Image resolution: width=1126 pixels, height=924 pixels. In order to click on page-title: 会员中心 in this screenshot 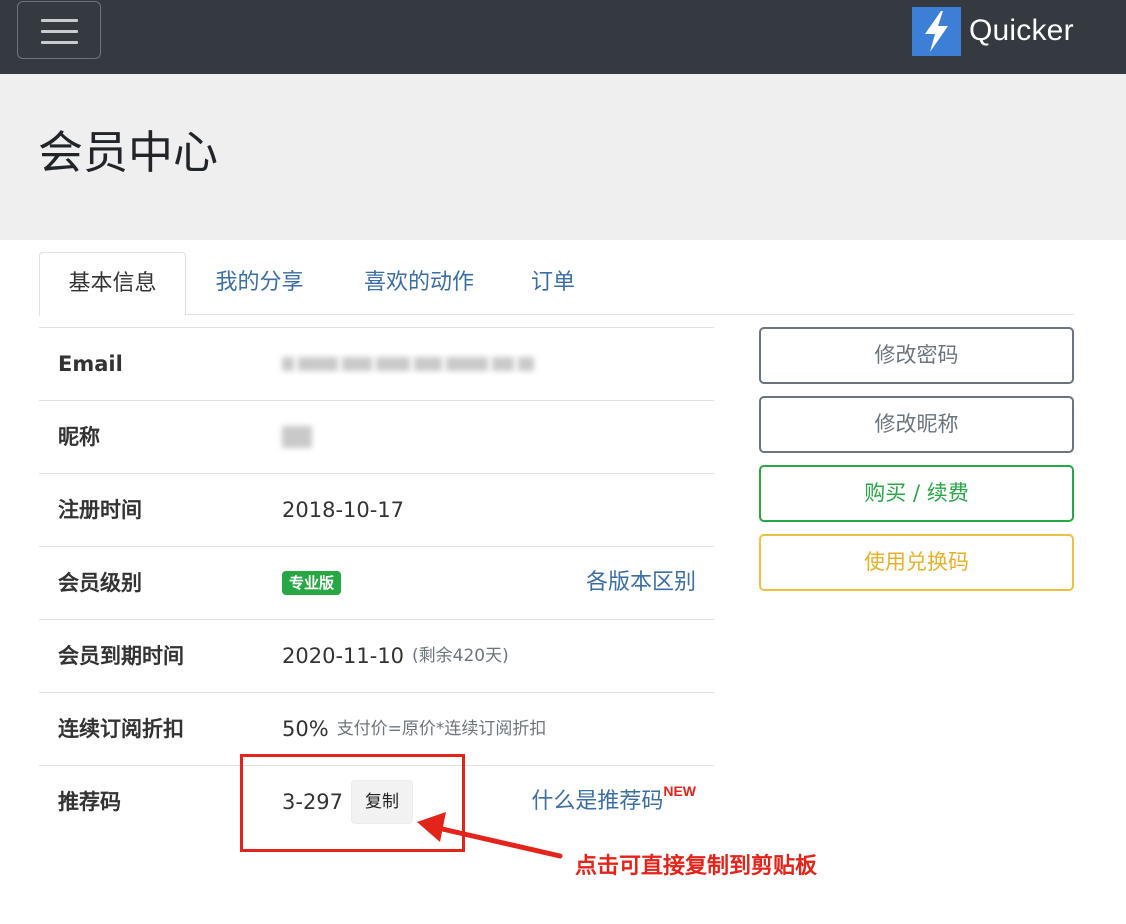, I will do `click(128, 152)`.